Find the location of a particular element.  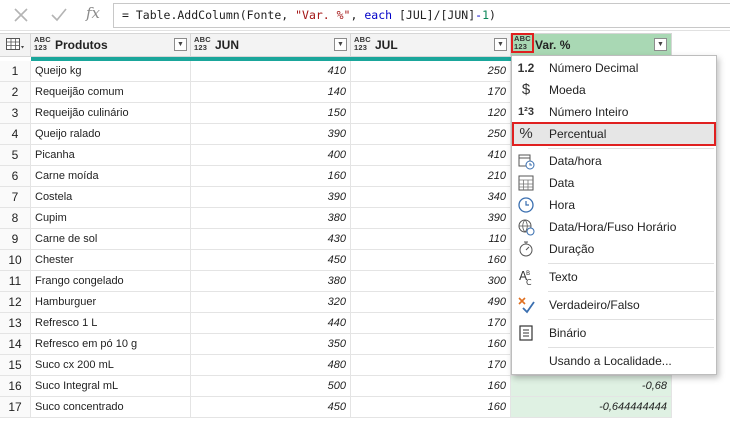

cell-jul: 340 is located at coordinates (431, 197).